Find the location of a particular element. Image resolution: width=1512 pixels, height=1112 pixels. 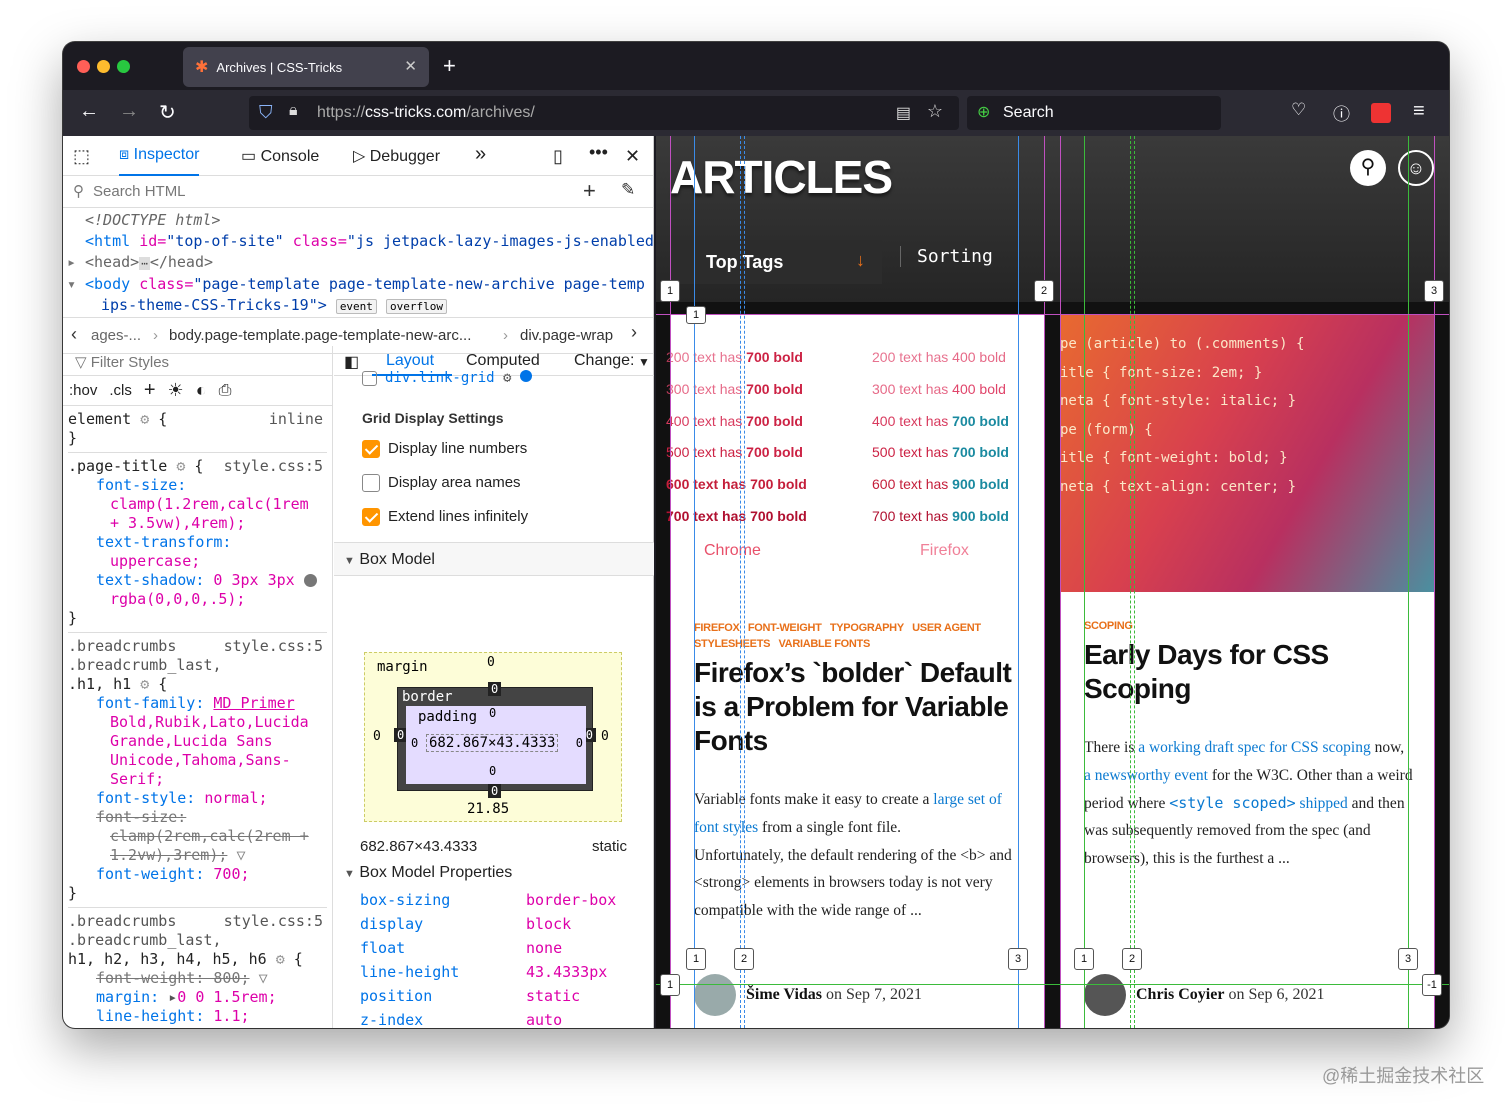

grid-icon: ⚙ is located at coordinates (507, 378).